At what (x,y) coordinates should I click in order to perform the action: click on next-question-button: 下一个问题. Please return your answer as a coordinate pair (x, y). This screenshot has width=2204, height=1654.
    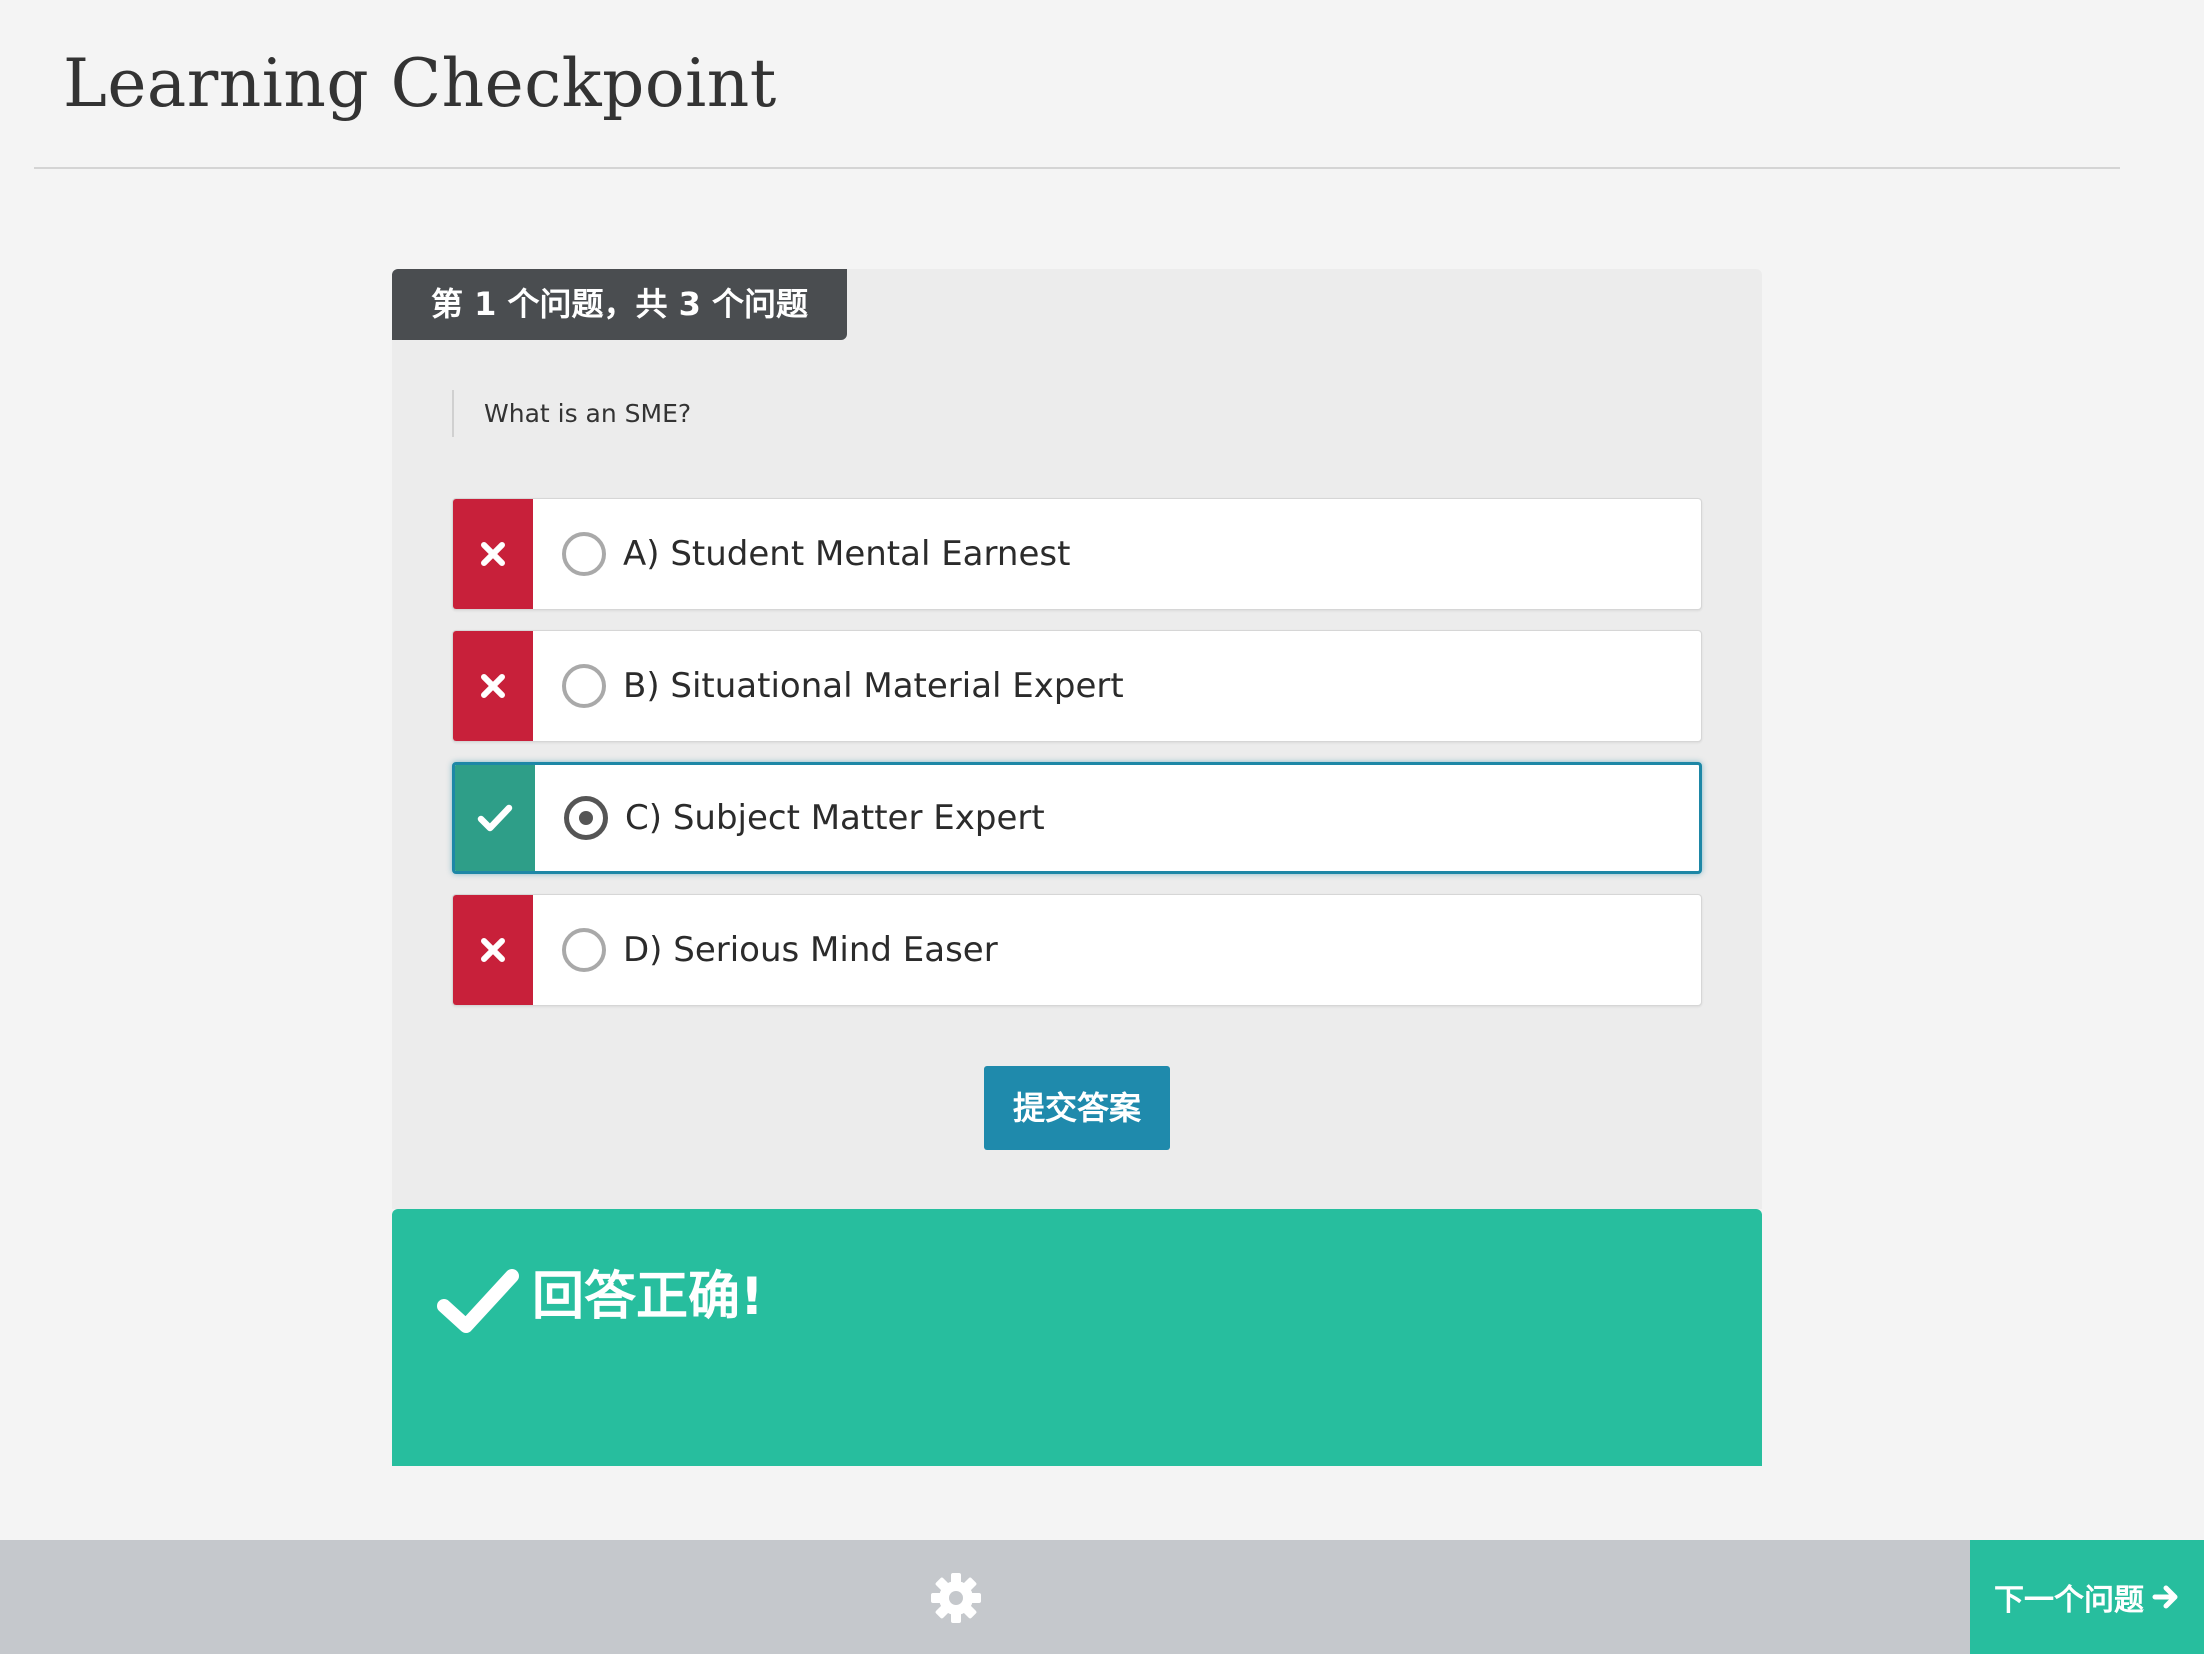
    Looking at the image, I should click on (2087, 1597).